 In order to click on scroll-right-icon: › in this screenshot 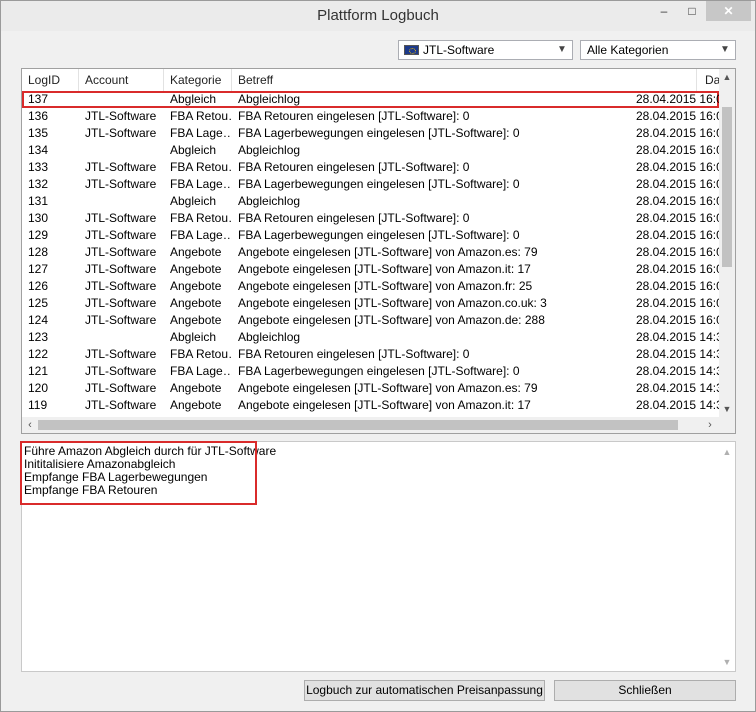, I will do `click(710, 425)`.